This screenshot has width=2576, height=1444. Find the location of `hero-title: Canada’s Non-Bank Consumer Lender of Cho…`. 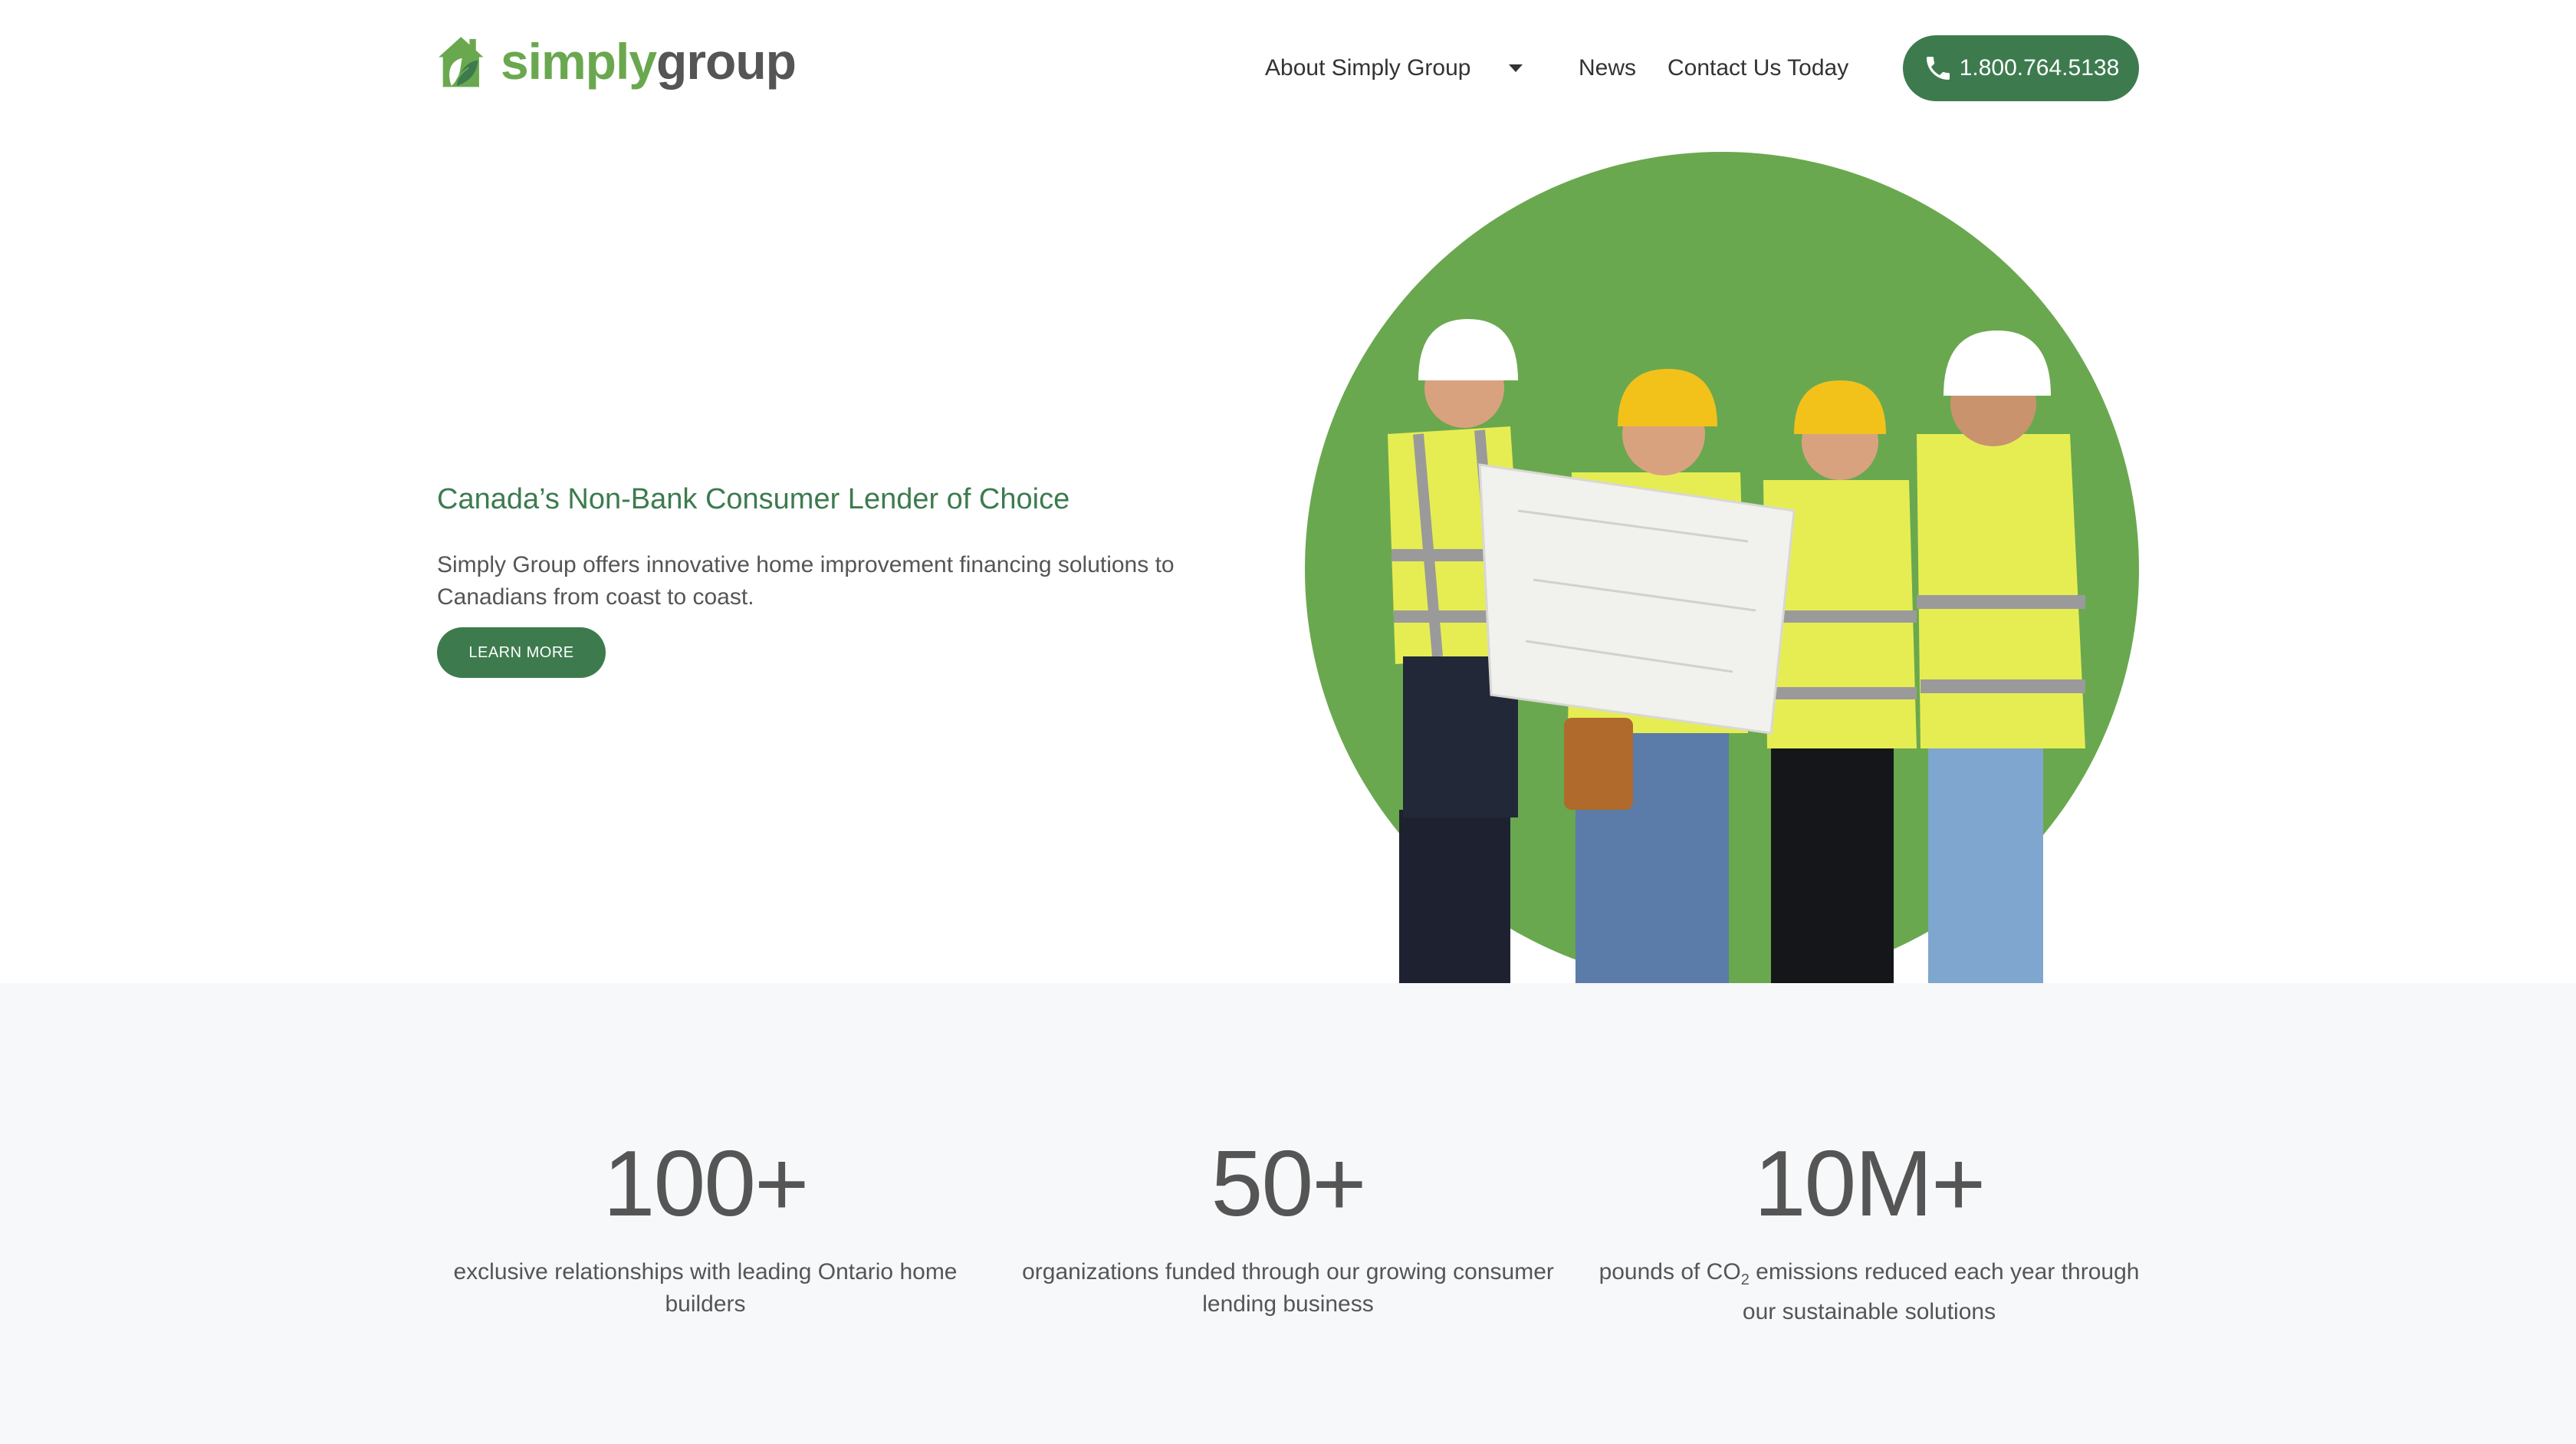

hero-title: Canada’s Non-Bank Consumer Lender of Cho… is located at coordinates (754, 499).